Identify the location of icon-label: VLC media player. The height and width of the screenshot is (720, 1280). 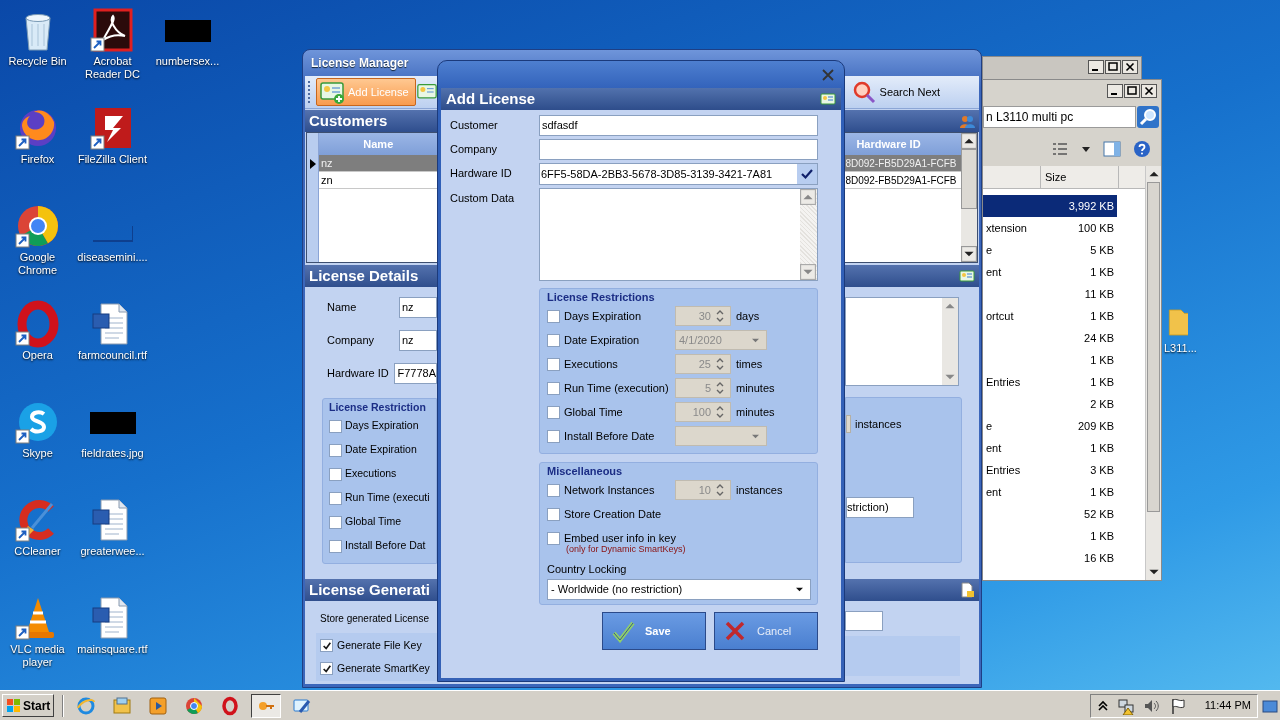
(37, 656).